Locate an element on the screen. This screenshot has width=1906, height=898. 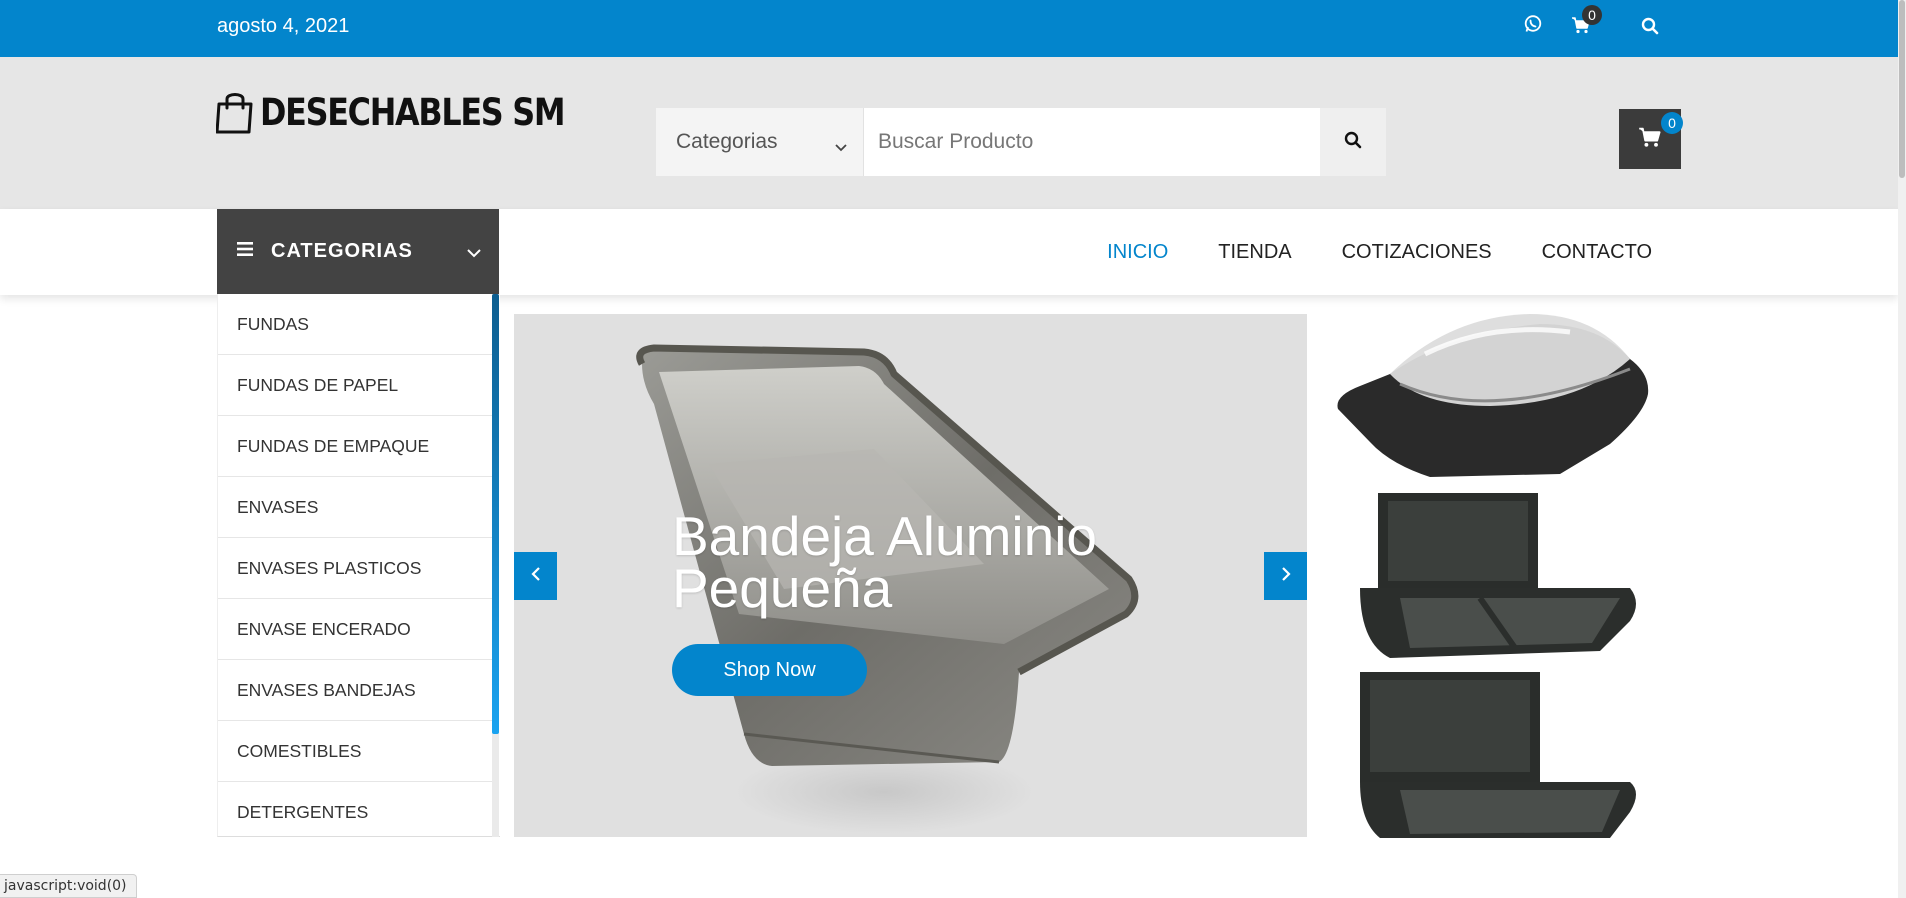
whatsapp-icon is located at coordinates (1535, 26).